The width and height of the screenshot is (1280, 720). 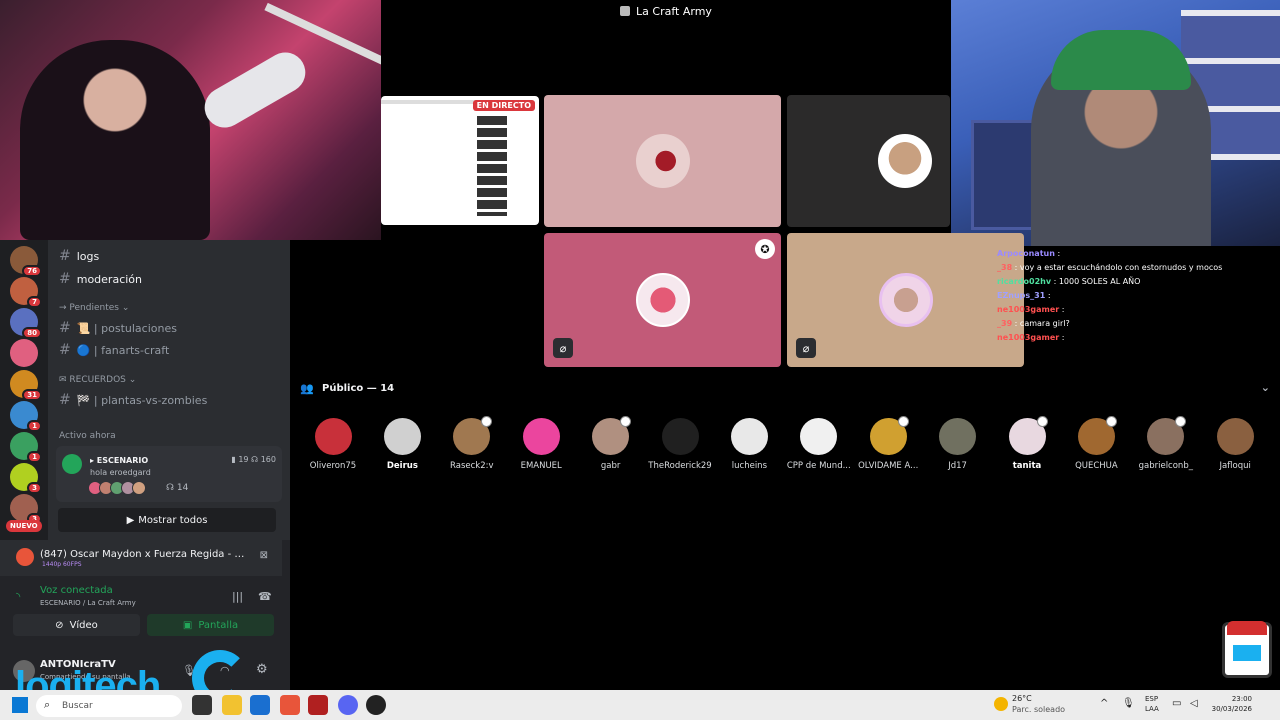 I want to click on status-icon, so click(x=1181, y=421).